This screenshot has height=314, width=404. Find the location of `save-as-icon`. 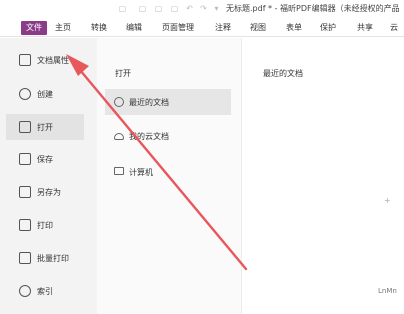

save-as-icon is located at coordinates (25, 192).